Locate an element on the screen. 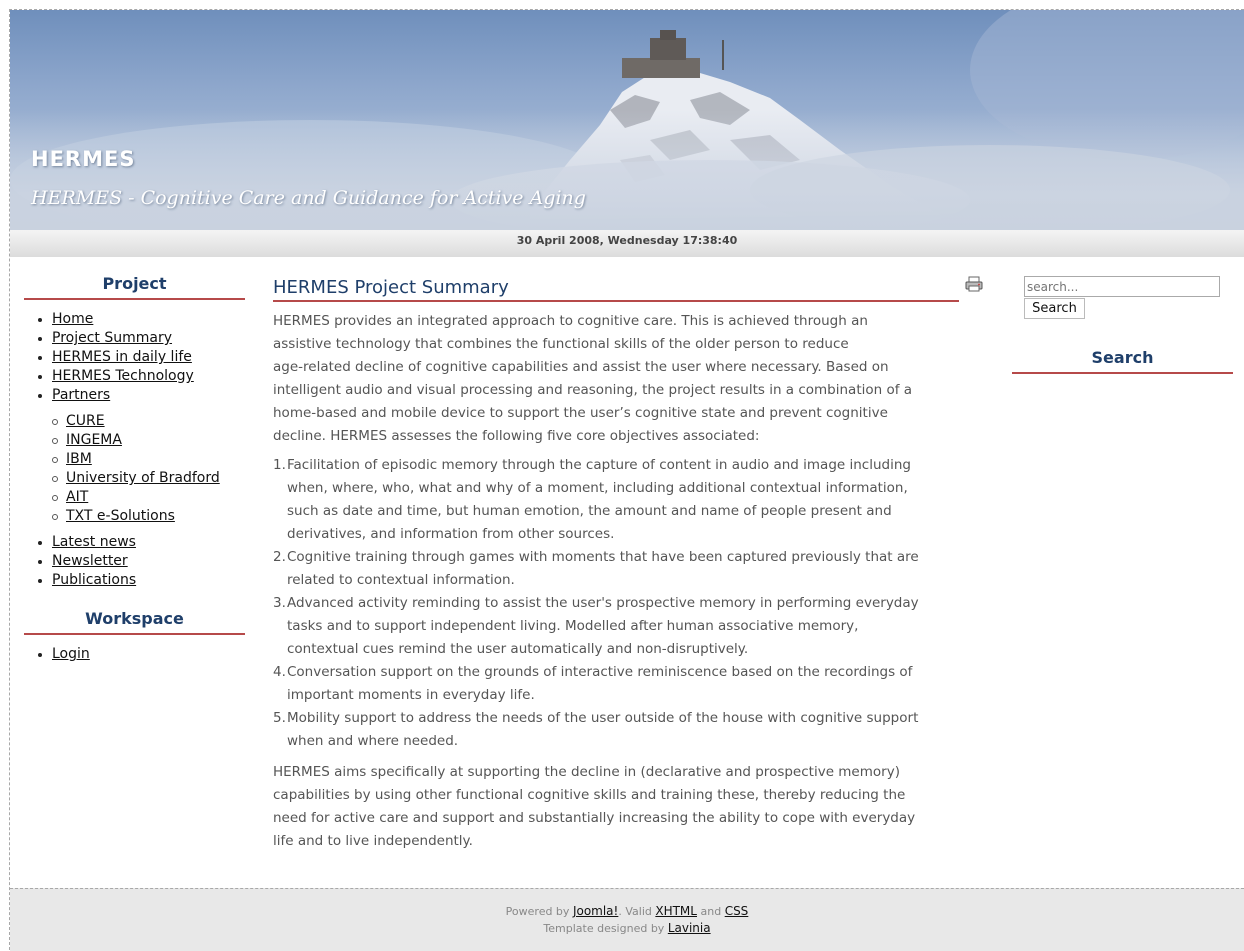  objective-line: important moments in everyday life. is located at coordinates (411, 695).